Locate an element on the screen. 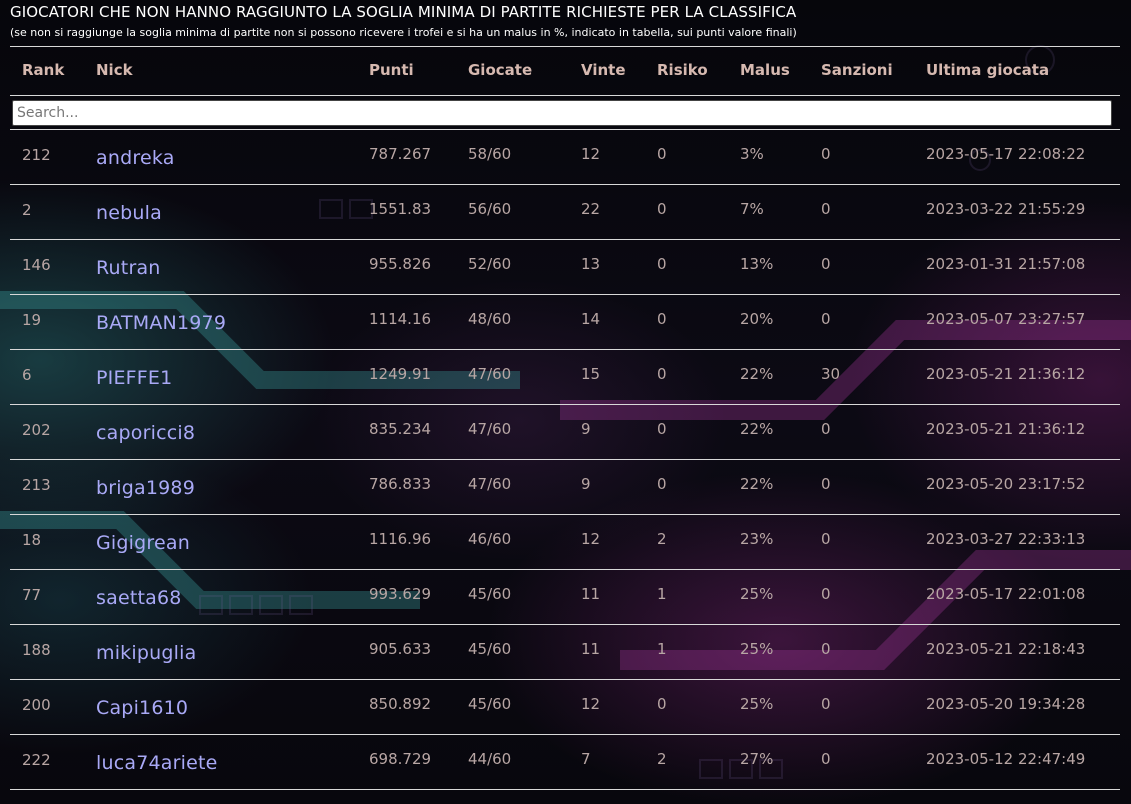  cell-malus: 7% is located at coordinates (752, 209).